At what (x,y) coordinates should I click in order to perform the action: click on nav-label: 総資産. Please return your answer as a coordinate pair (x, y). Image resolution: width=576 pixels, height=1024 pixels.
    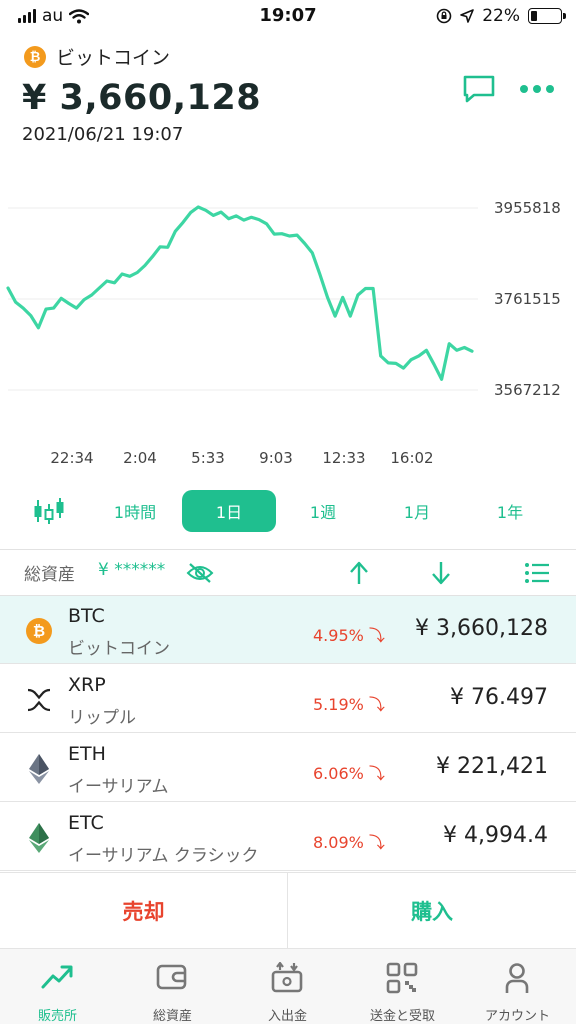
    Looking at the image, I should click on (172, 1016).